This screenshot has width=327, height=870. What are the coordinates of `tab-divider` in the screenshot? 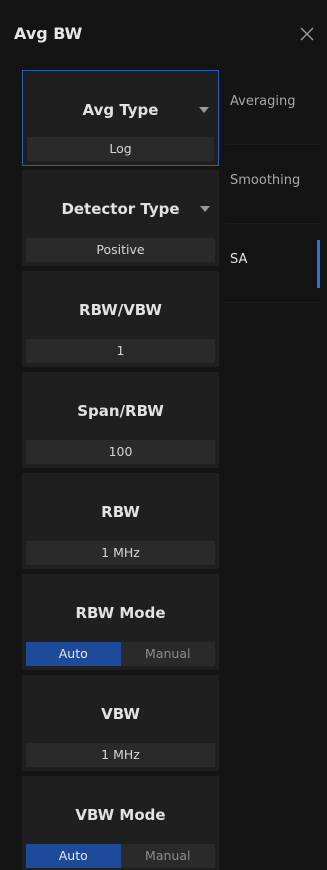 It's located at (273, 302).